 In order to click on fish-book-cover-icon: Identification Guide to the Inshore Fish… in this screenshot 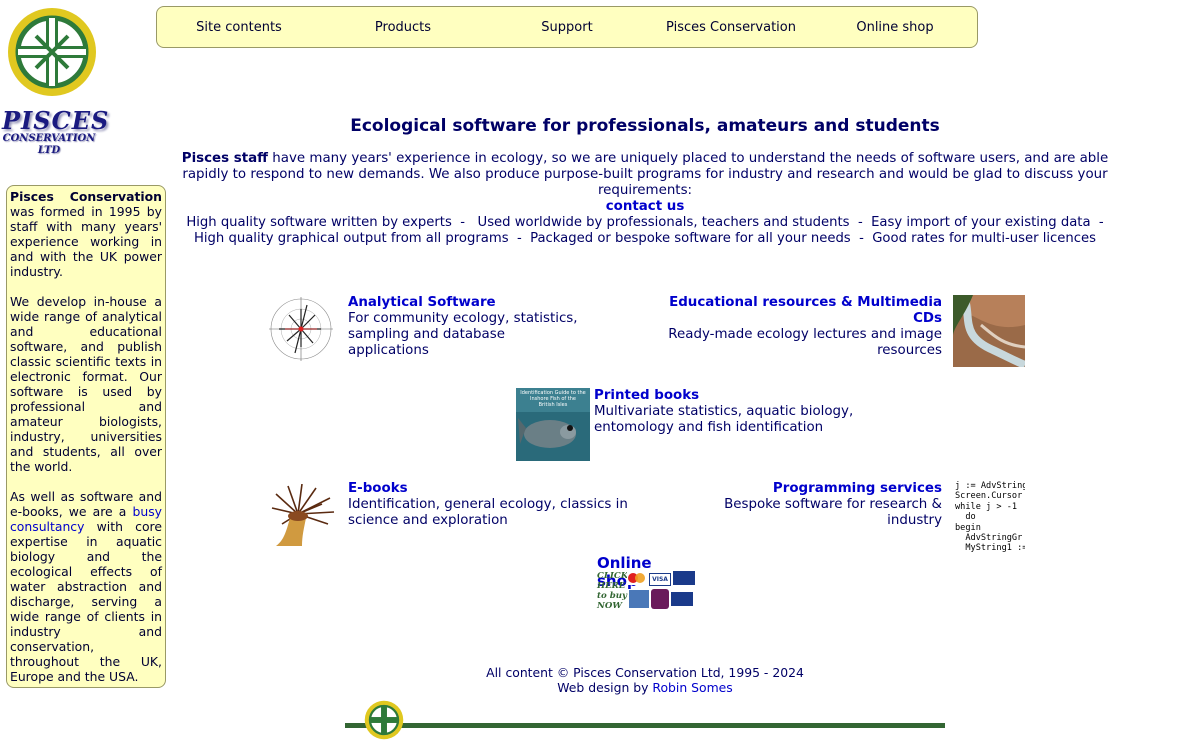, I will do `click(553, 424)`.